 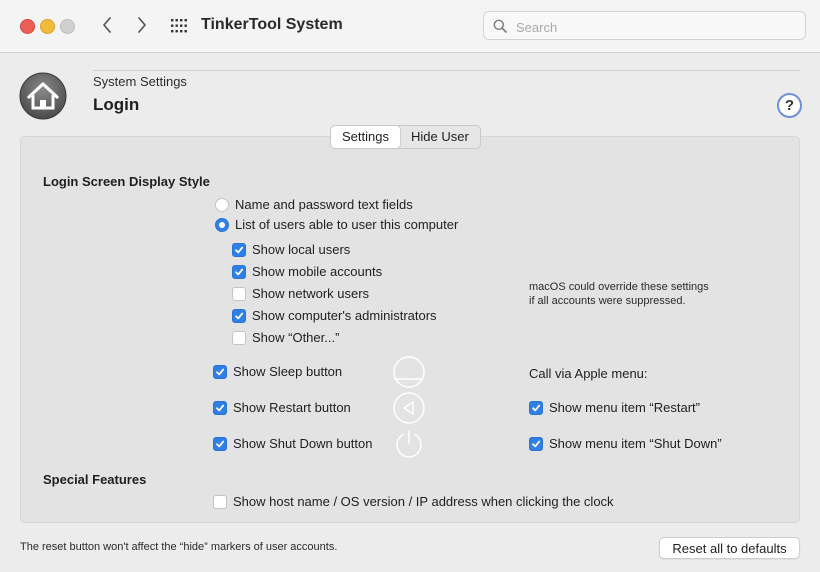 I want to click on zoom-button, so click(x=67, y=26).